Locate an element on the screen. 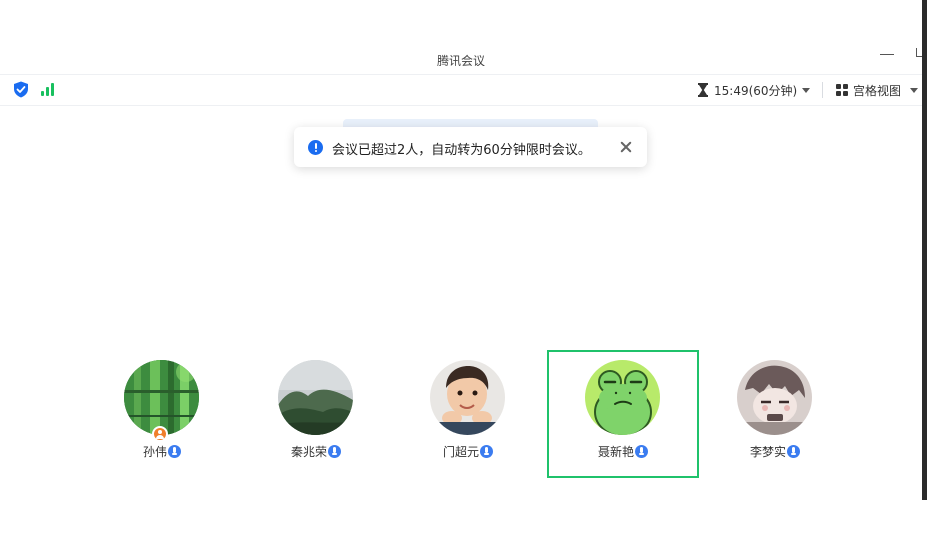  title-bar: 腾讯会议 is located at coordinates (462, 60).